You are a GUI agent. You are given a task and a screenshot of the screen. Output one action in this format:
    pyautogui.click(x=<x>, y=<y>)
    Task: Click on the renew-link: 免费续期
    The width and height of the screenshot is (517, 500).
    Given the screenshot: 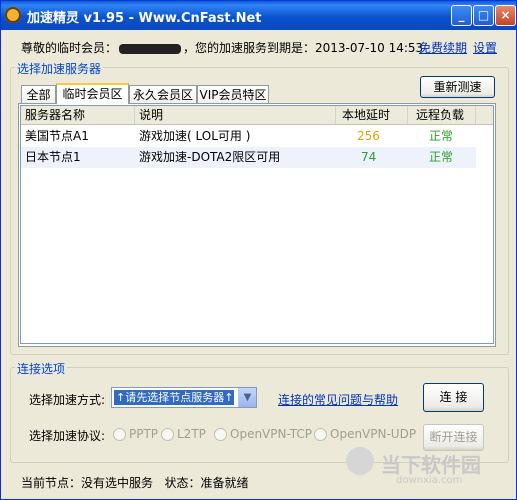 What is the action you would take?
    pyautogui.click(x=443, y=47)
    